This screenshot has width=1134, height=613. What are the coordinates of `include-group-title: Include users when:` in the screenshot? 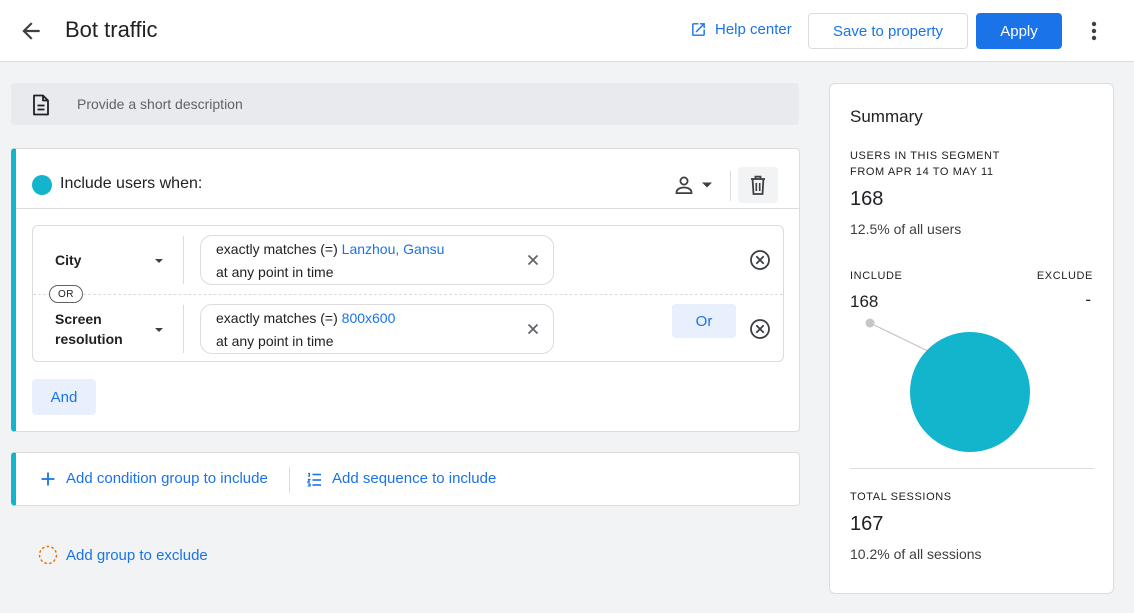 It's located at (131, 183).